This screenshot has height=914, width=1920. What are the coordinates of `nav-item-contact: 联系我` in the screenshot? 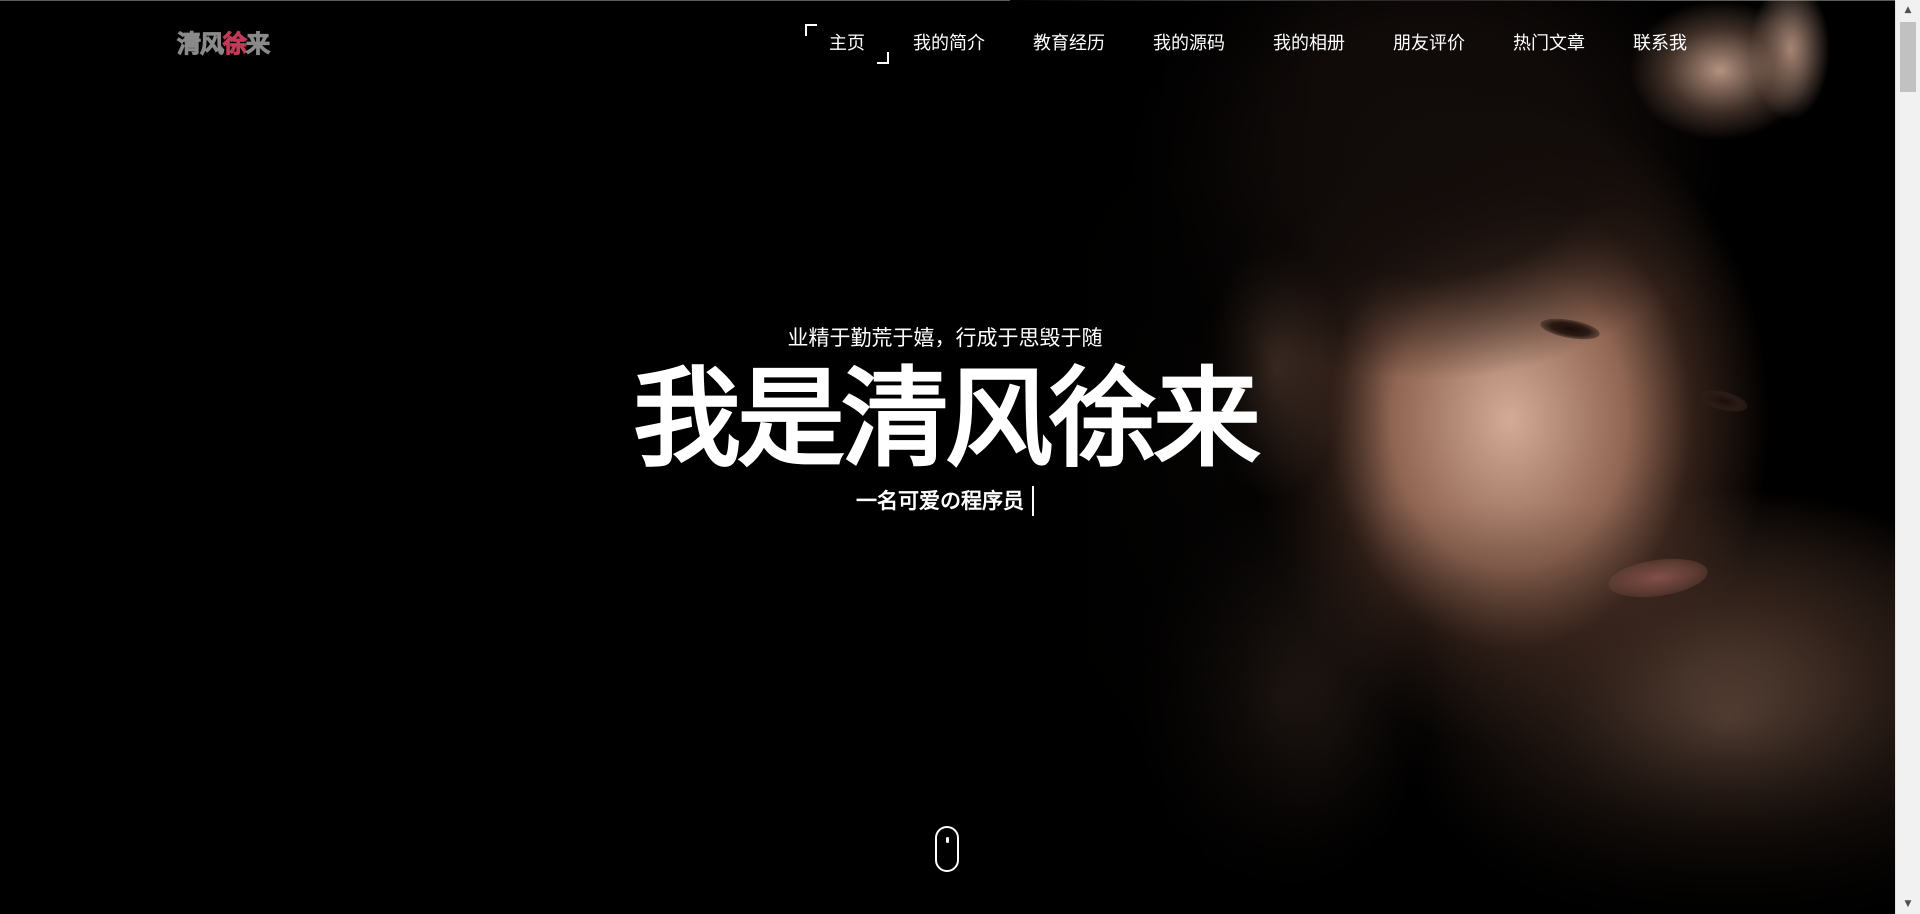 It's located at (1660, 44).